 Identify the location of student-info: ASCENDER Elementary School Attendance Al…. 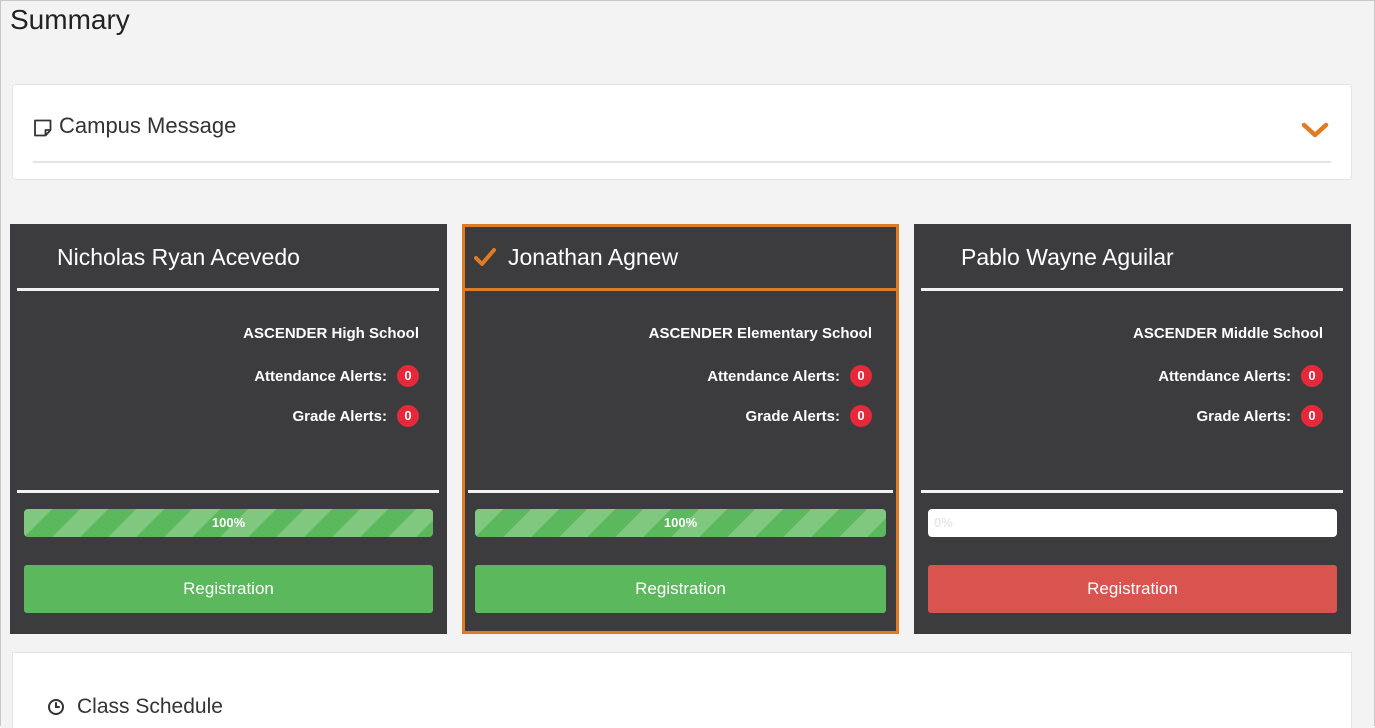
(672, 377).